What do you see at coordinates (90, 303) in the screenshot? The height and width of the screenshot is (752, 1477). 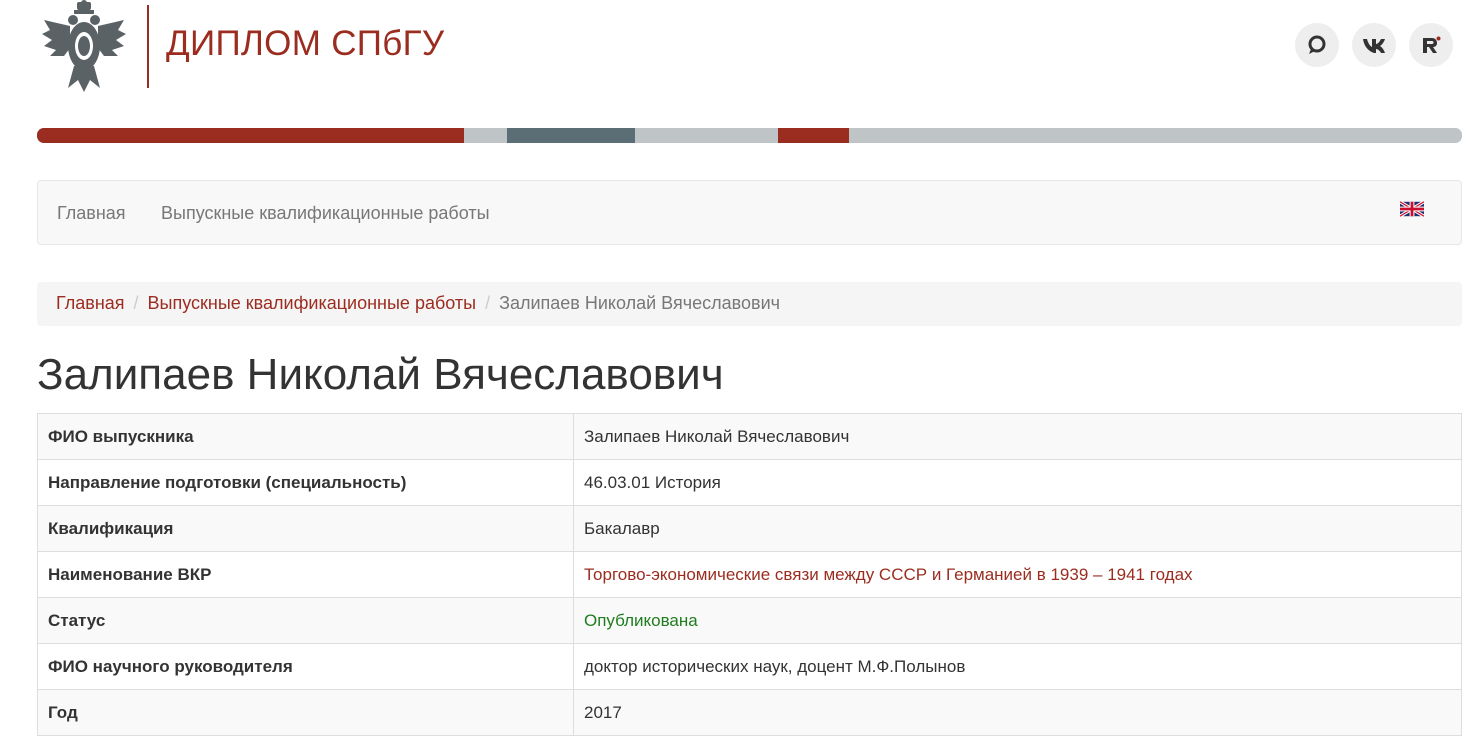 I see `breadcrumb-home-link: Главная` at bounding box center [90, 303].